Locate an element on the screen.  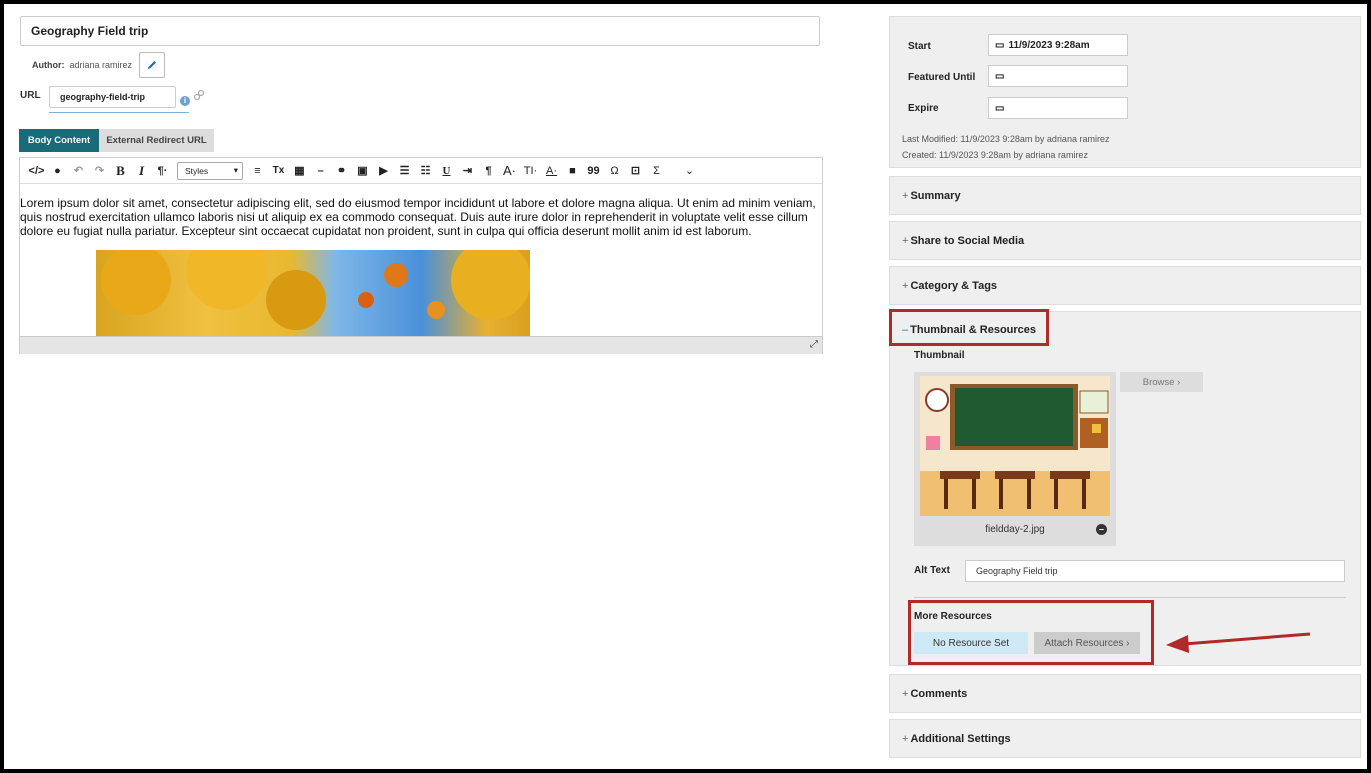
author-row: Author: adriana ramirez is located at coordinates (99, 65).